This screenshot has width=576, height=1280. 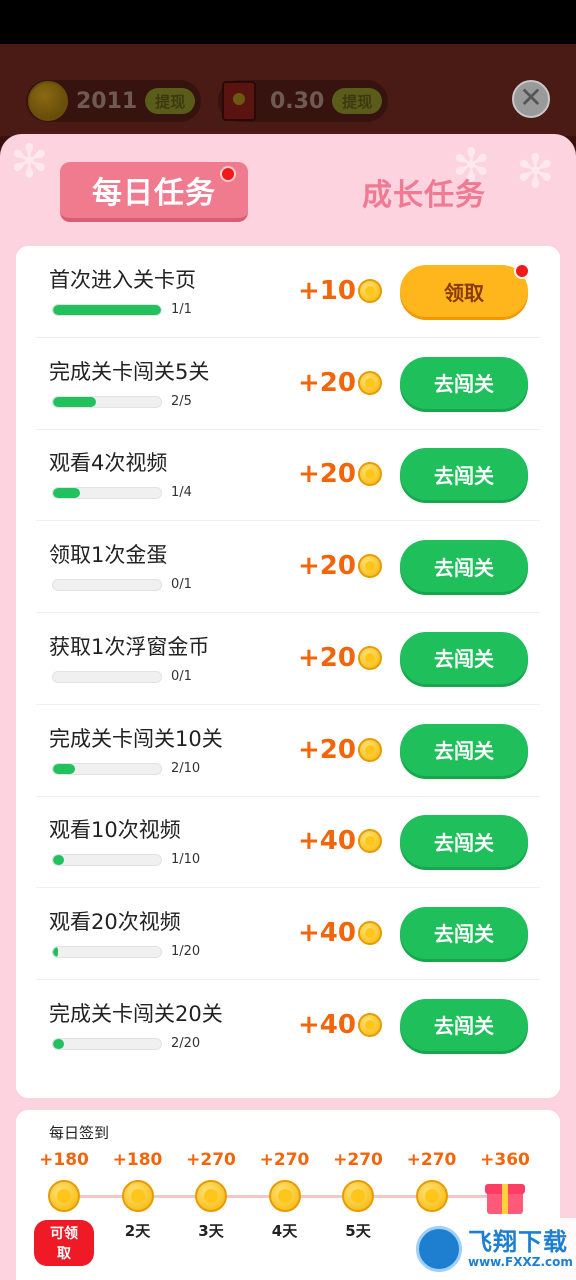 What do you see at coordinates (186, 1043) in the screenshot?
I see `task-progress-text: 2/20` at bounding box center [186, 1043].